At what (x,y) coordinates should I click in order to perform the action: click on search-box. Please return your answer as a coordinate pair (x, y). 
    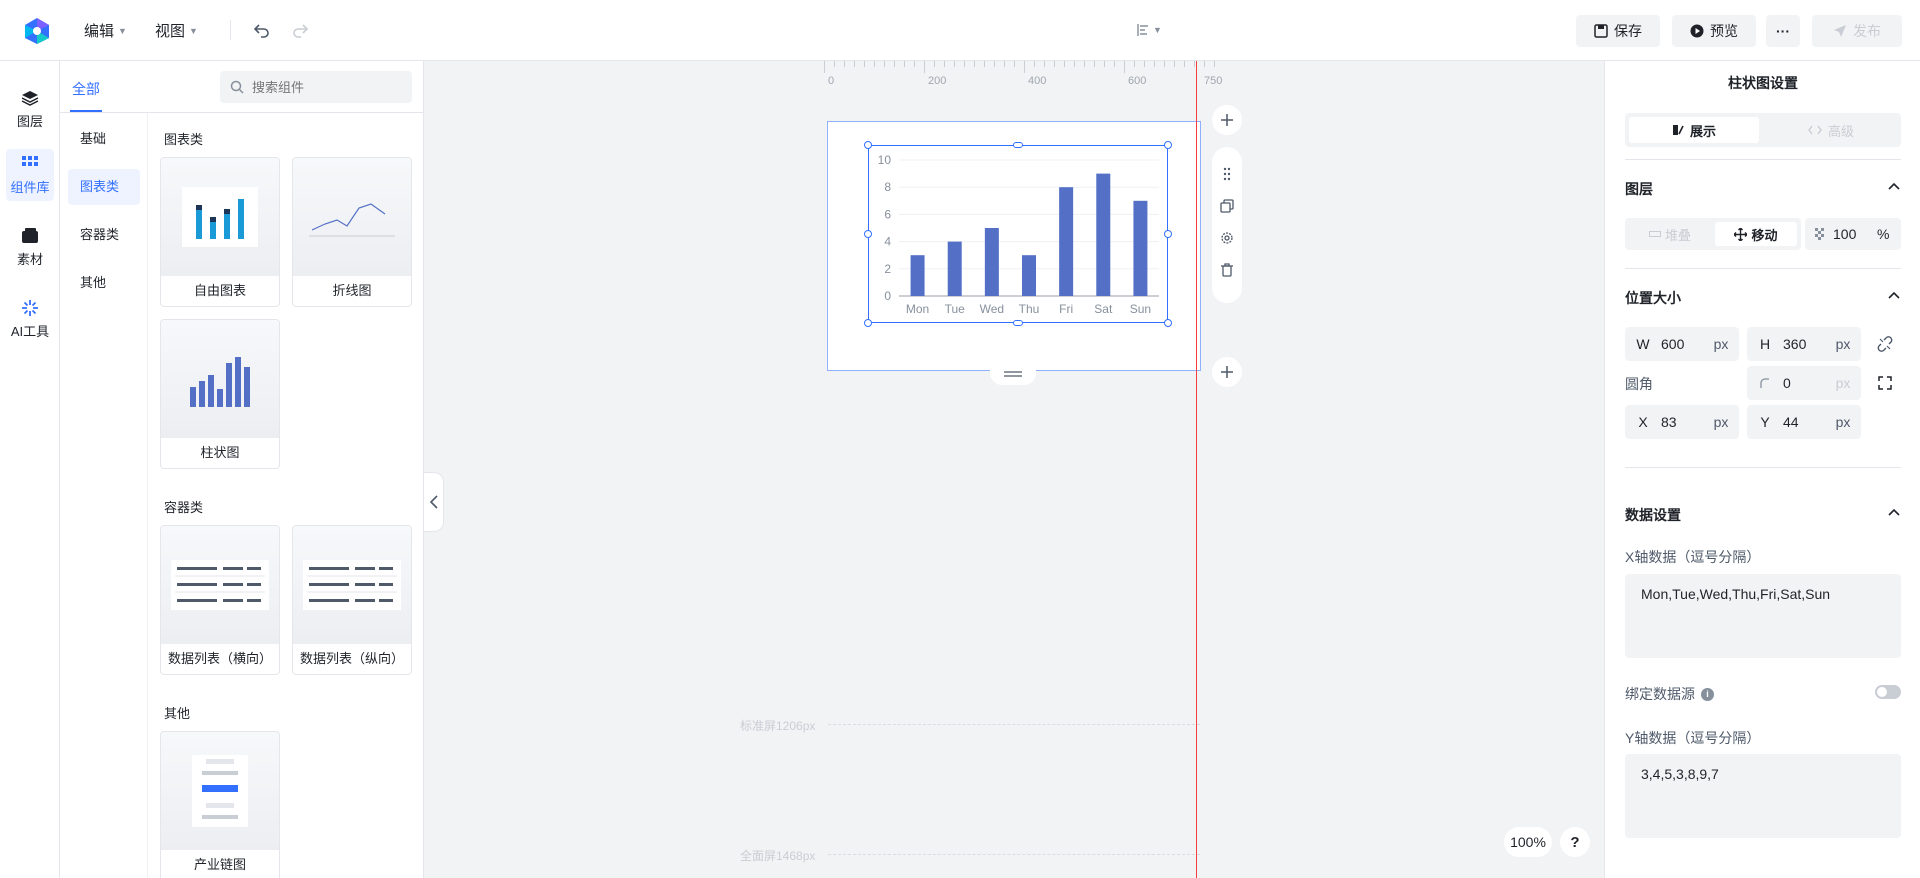
    Looking at the image, I should click on (316, 87).